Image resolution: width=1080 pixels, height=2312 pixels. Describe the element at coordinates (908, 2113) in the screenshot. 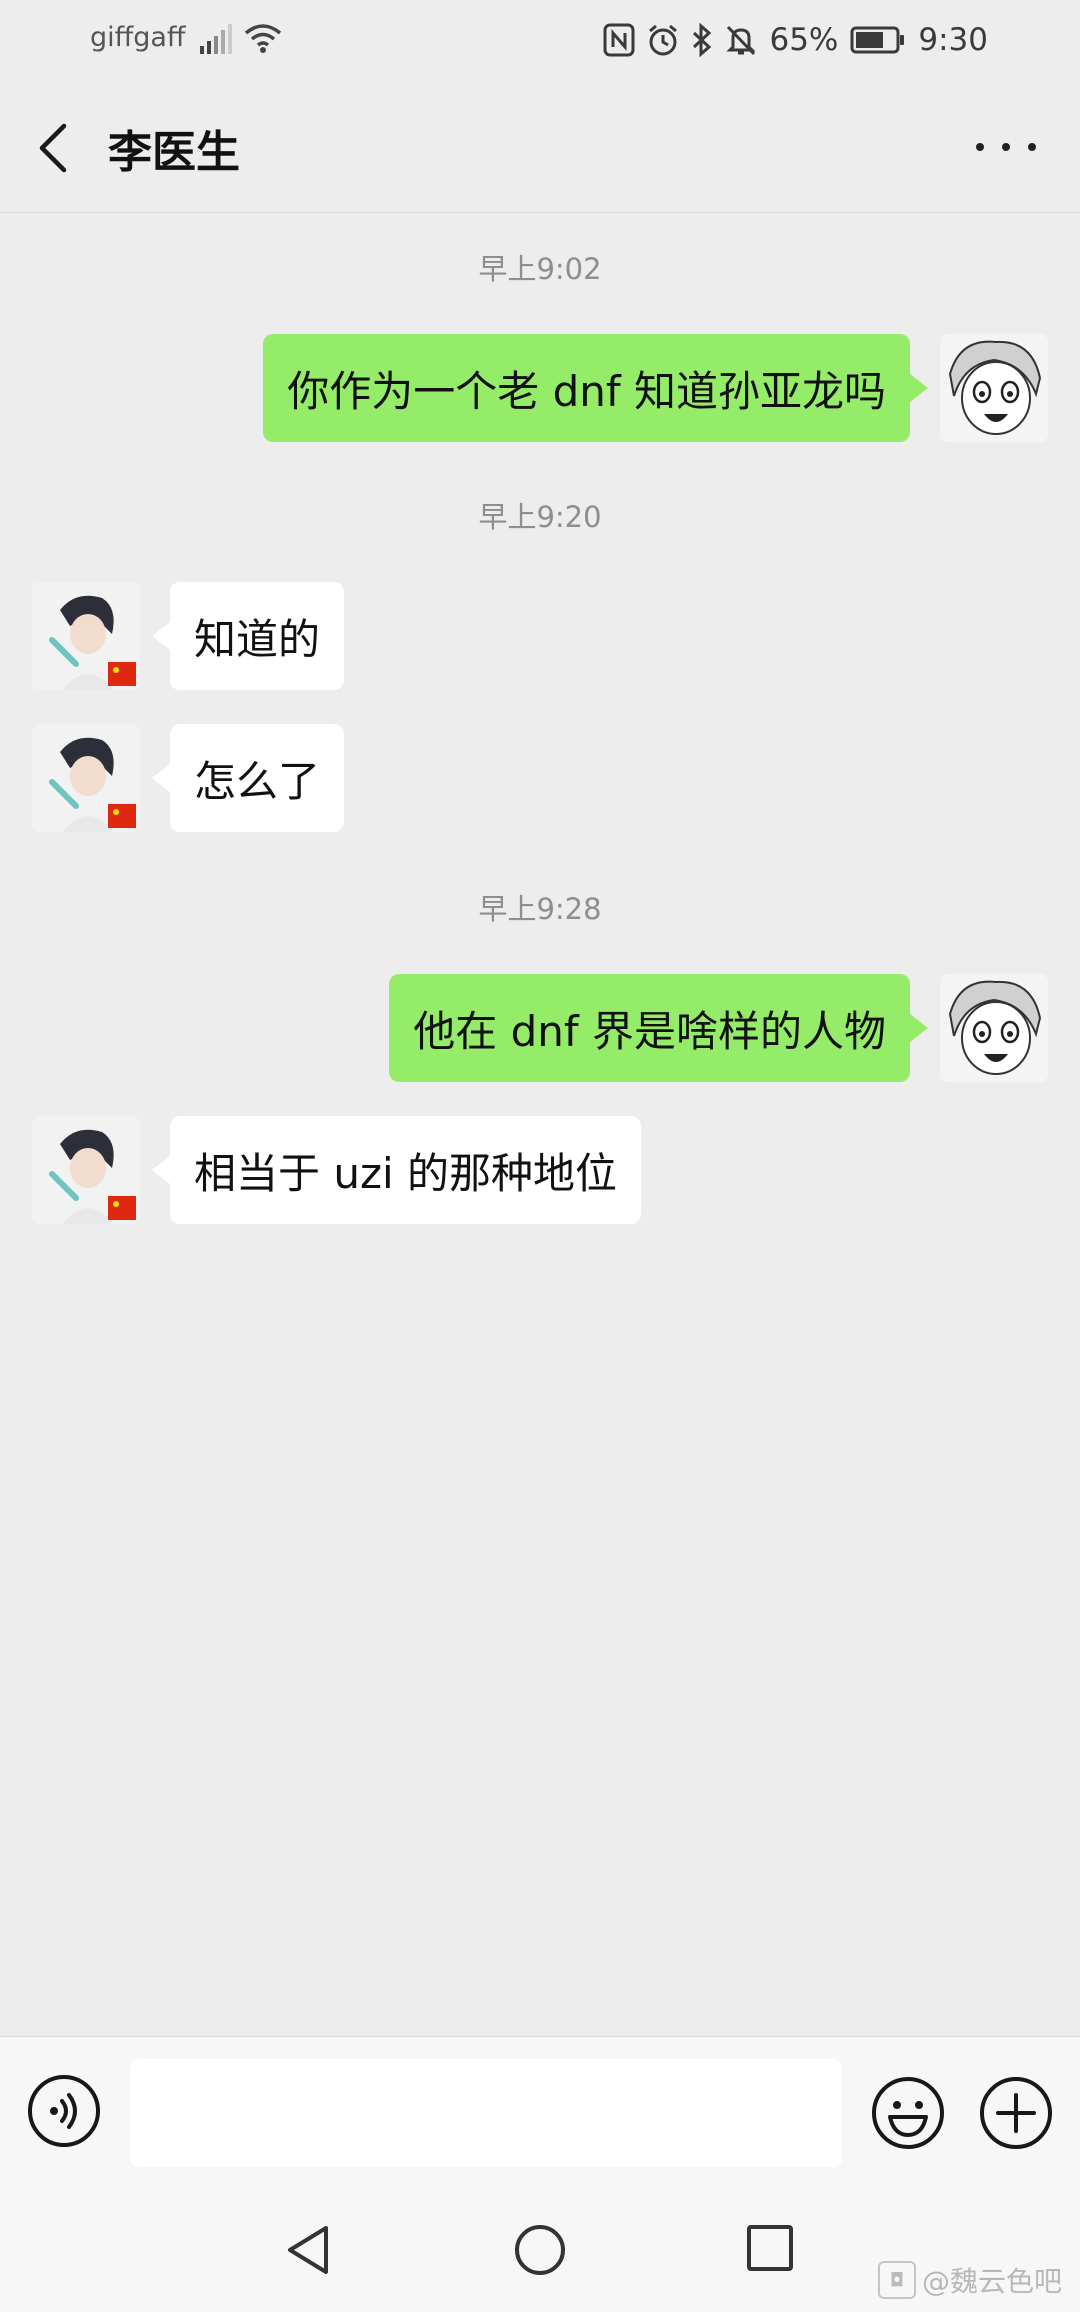

I see `emoji-icon` at that location.